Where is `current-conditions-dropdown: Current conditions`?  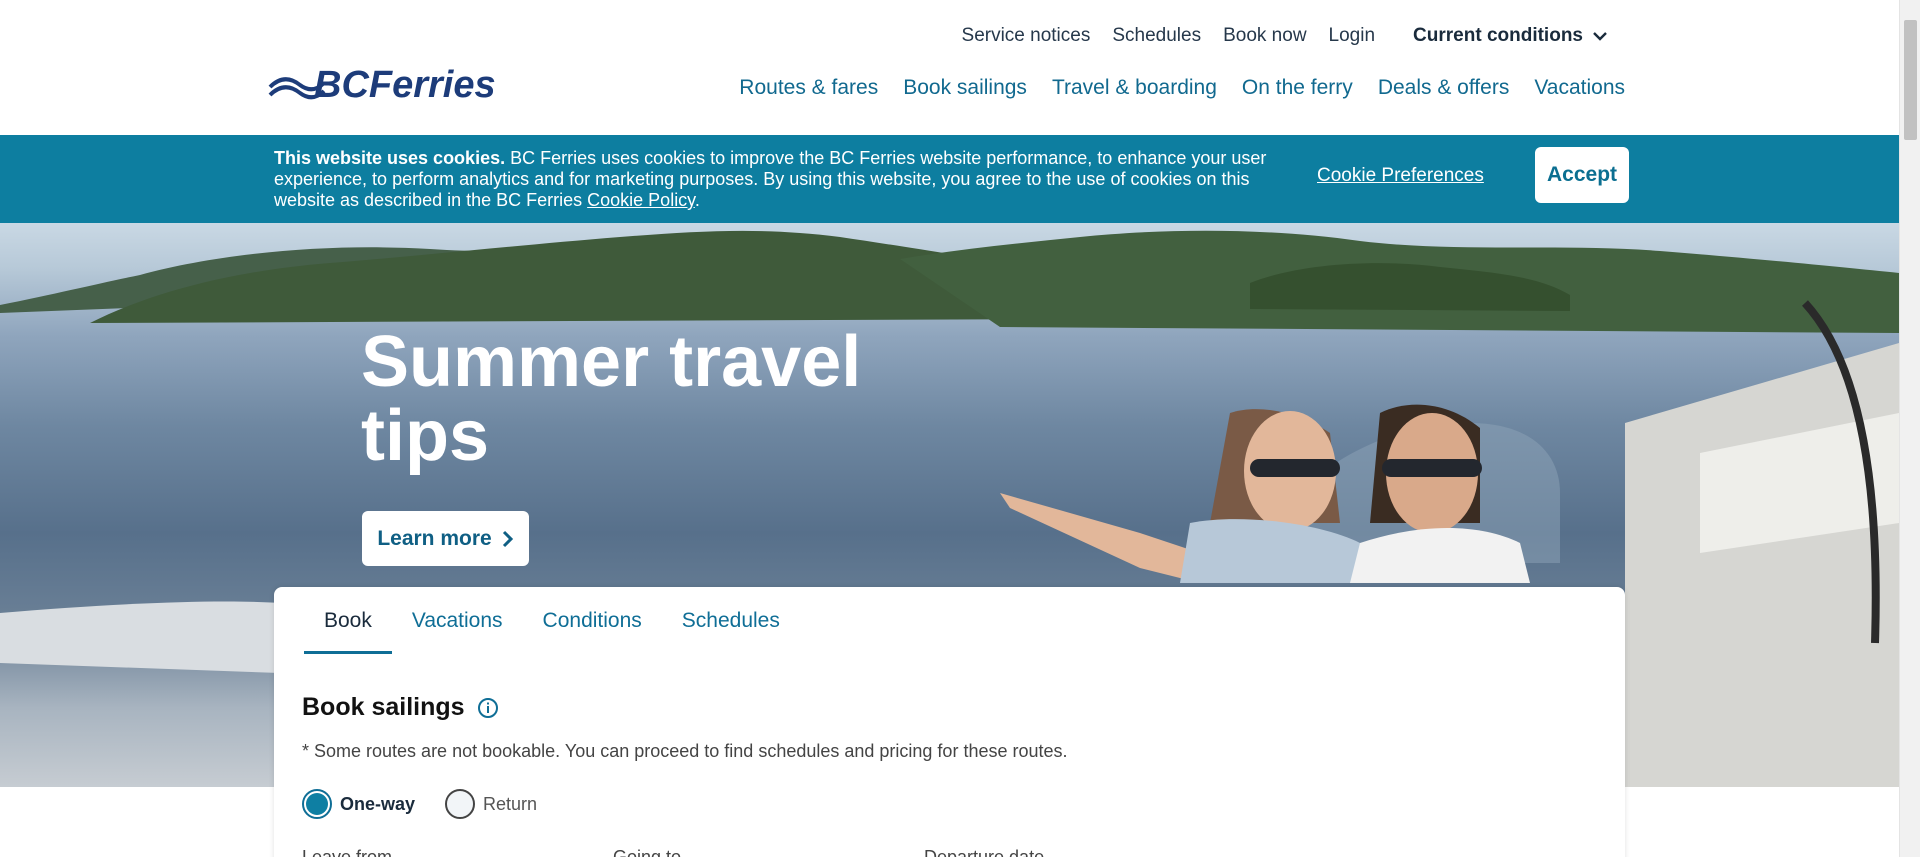
current-conditions-dropdown: Current conditions is located at coordinates (1510, 36).